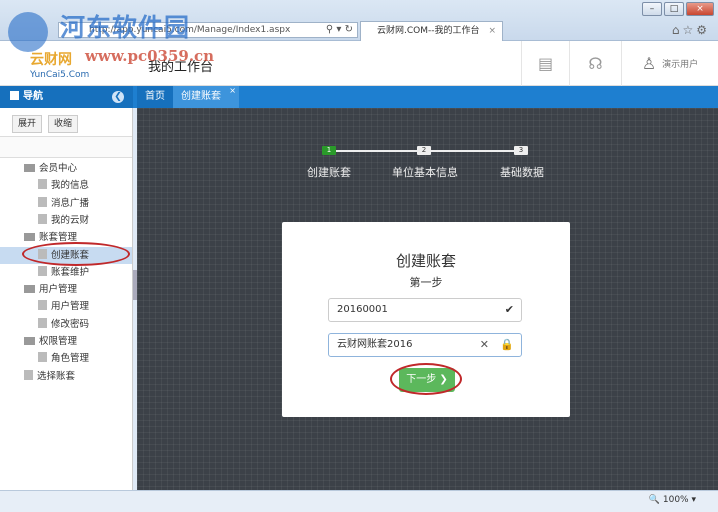 The height and width of the screenshot is (512, 718). I want to click on lock-icon: 🔒, so click(507, 344).